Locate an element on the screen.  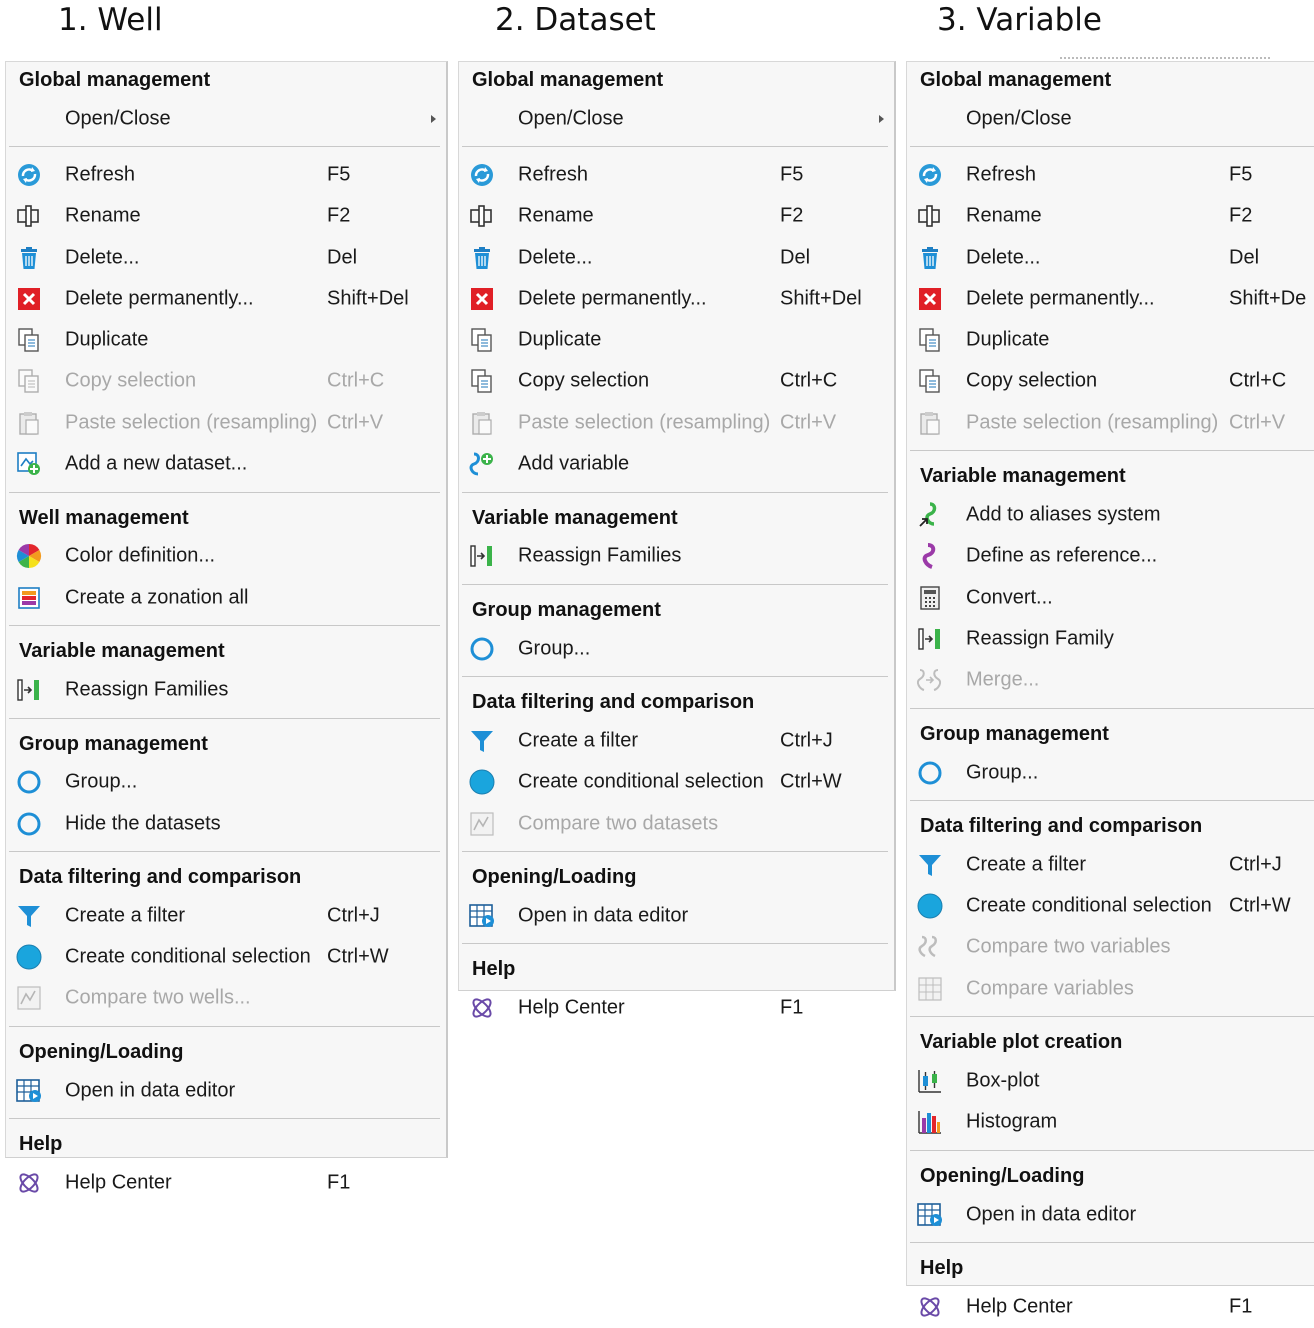
menu-item-label: Reassign Families is located at coordinates (600, 555).